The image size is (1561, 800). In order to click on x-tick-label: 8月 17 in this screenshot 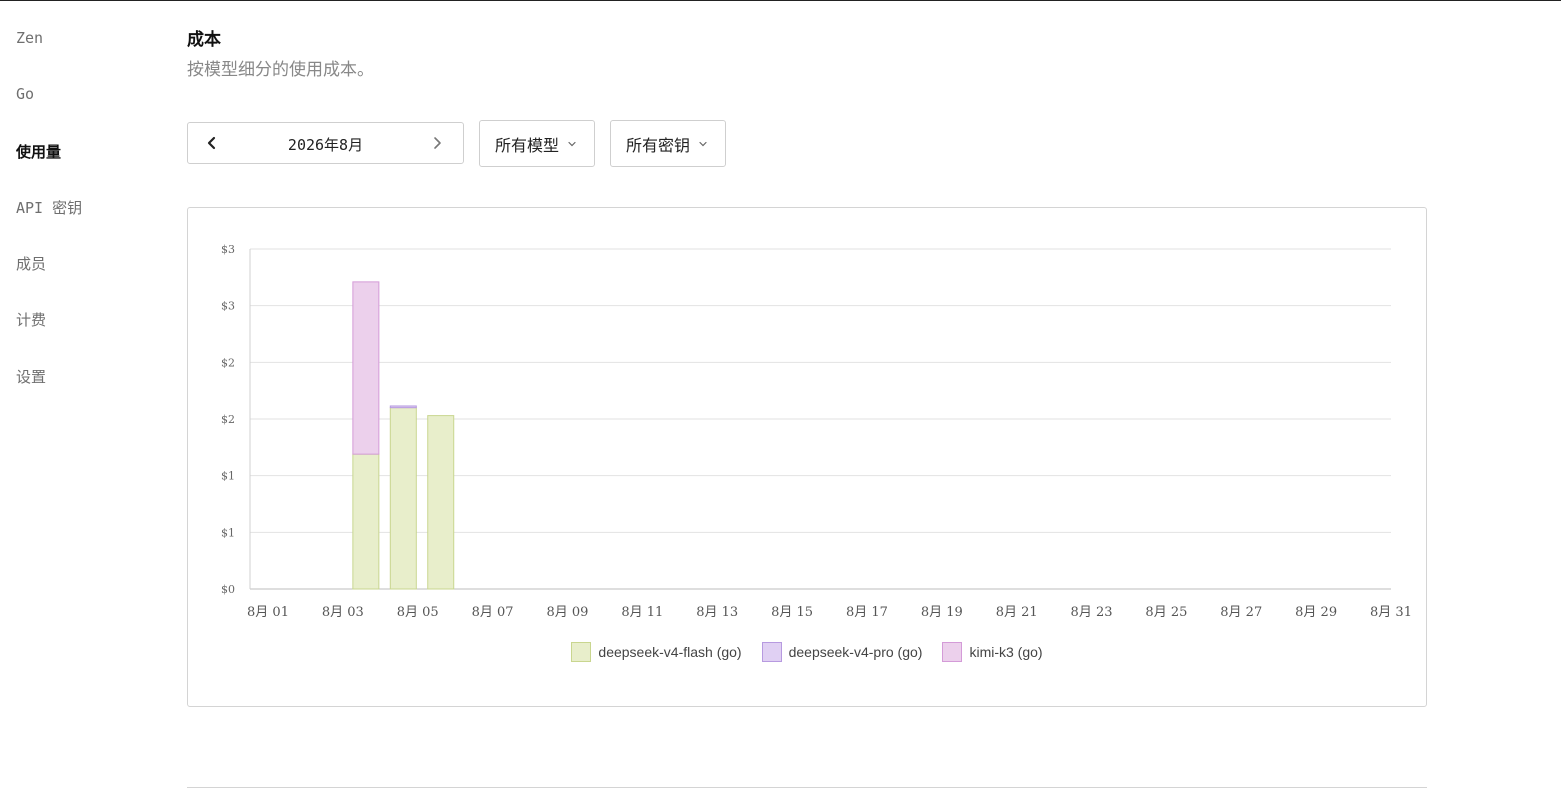, I will do `click(867, 612)`.